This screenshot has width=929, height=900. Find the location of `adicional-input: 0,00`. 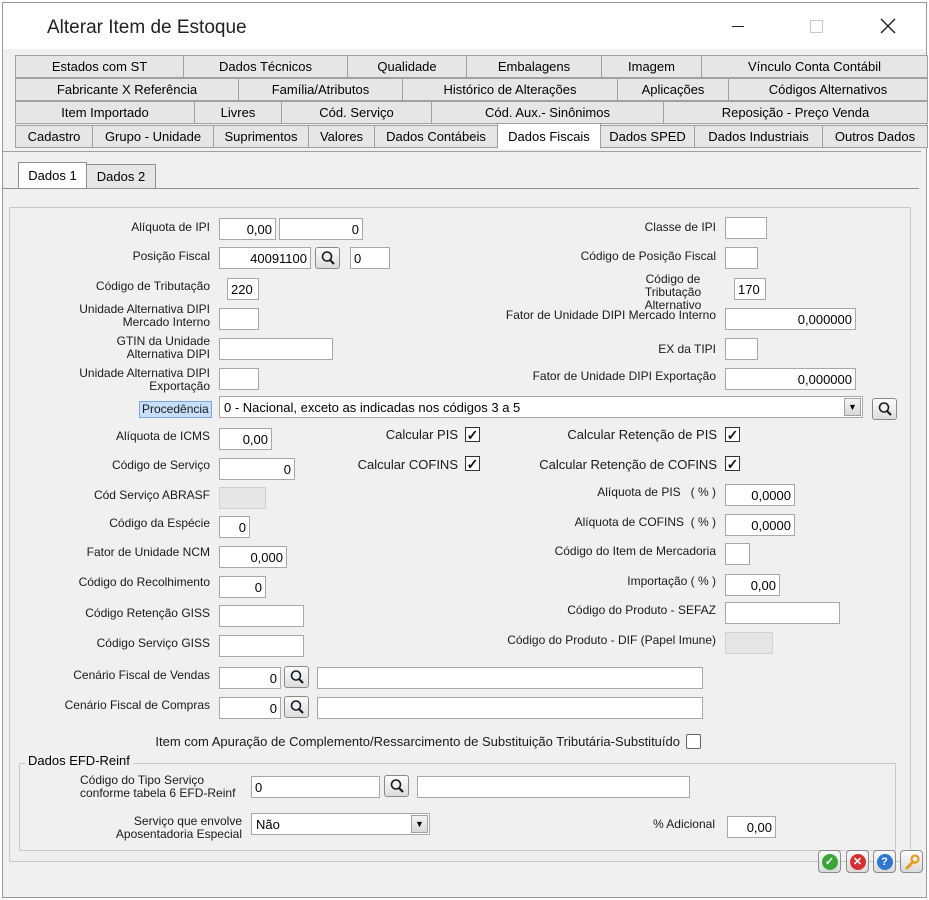

adicional-input: 0,00 is located at coordinates (751, 827).